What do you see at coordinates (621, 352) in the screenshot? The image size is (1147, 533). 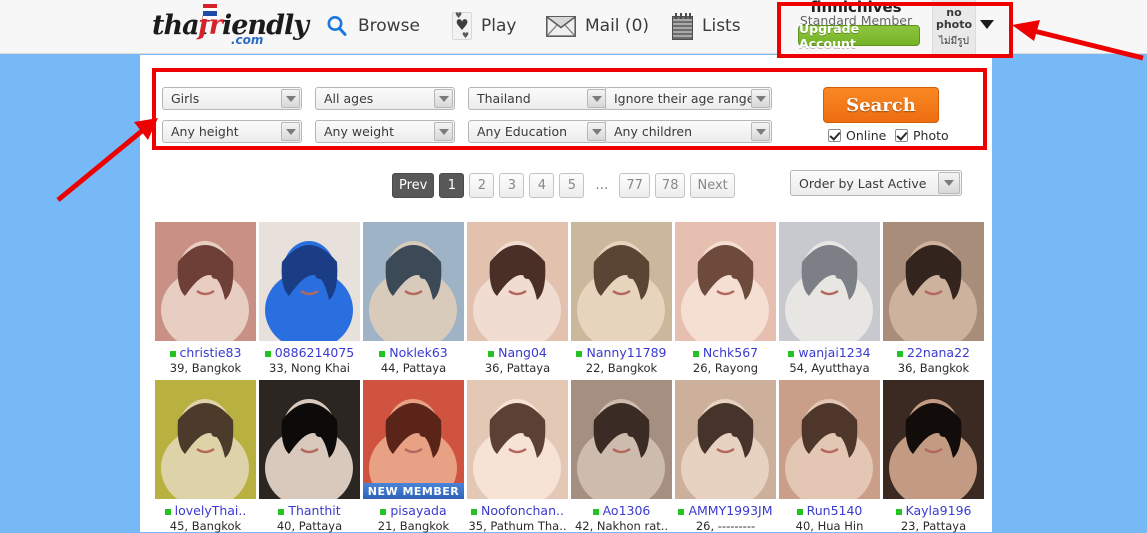 I see `profile-username: Nanny11789` at bounding box center [621, 352].